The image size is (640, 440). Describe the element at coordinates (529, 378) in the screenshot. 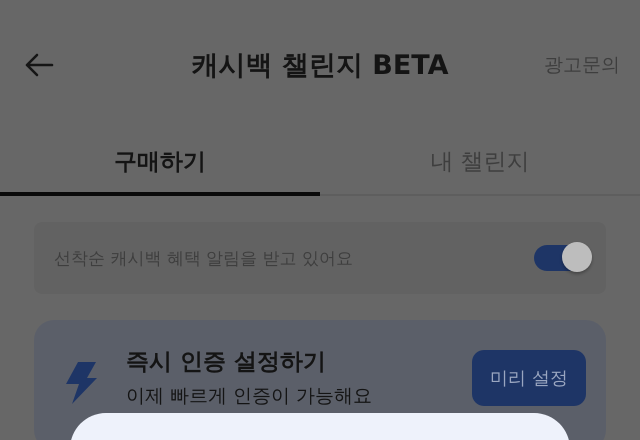

I see `preset-button: 미리 설정` at that location.